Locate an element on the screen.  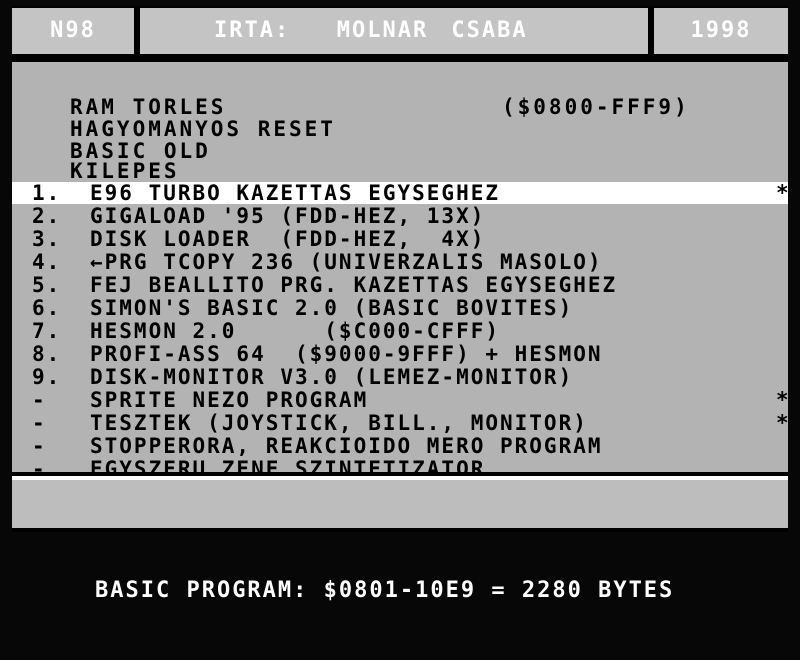
menu-item: - STOPPERORA, REAKCIOIDO MERO PROGRAM is located at coordinates (400, 446).